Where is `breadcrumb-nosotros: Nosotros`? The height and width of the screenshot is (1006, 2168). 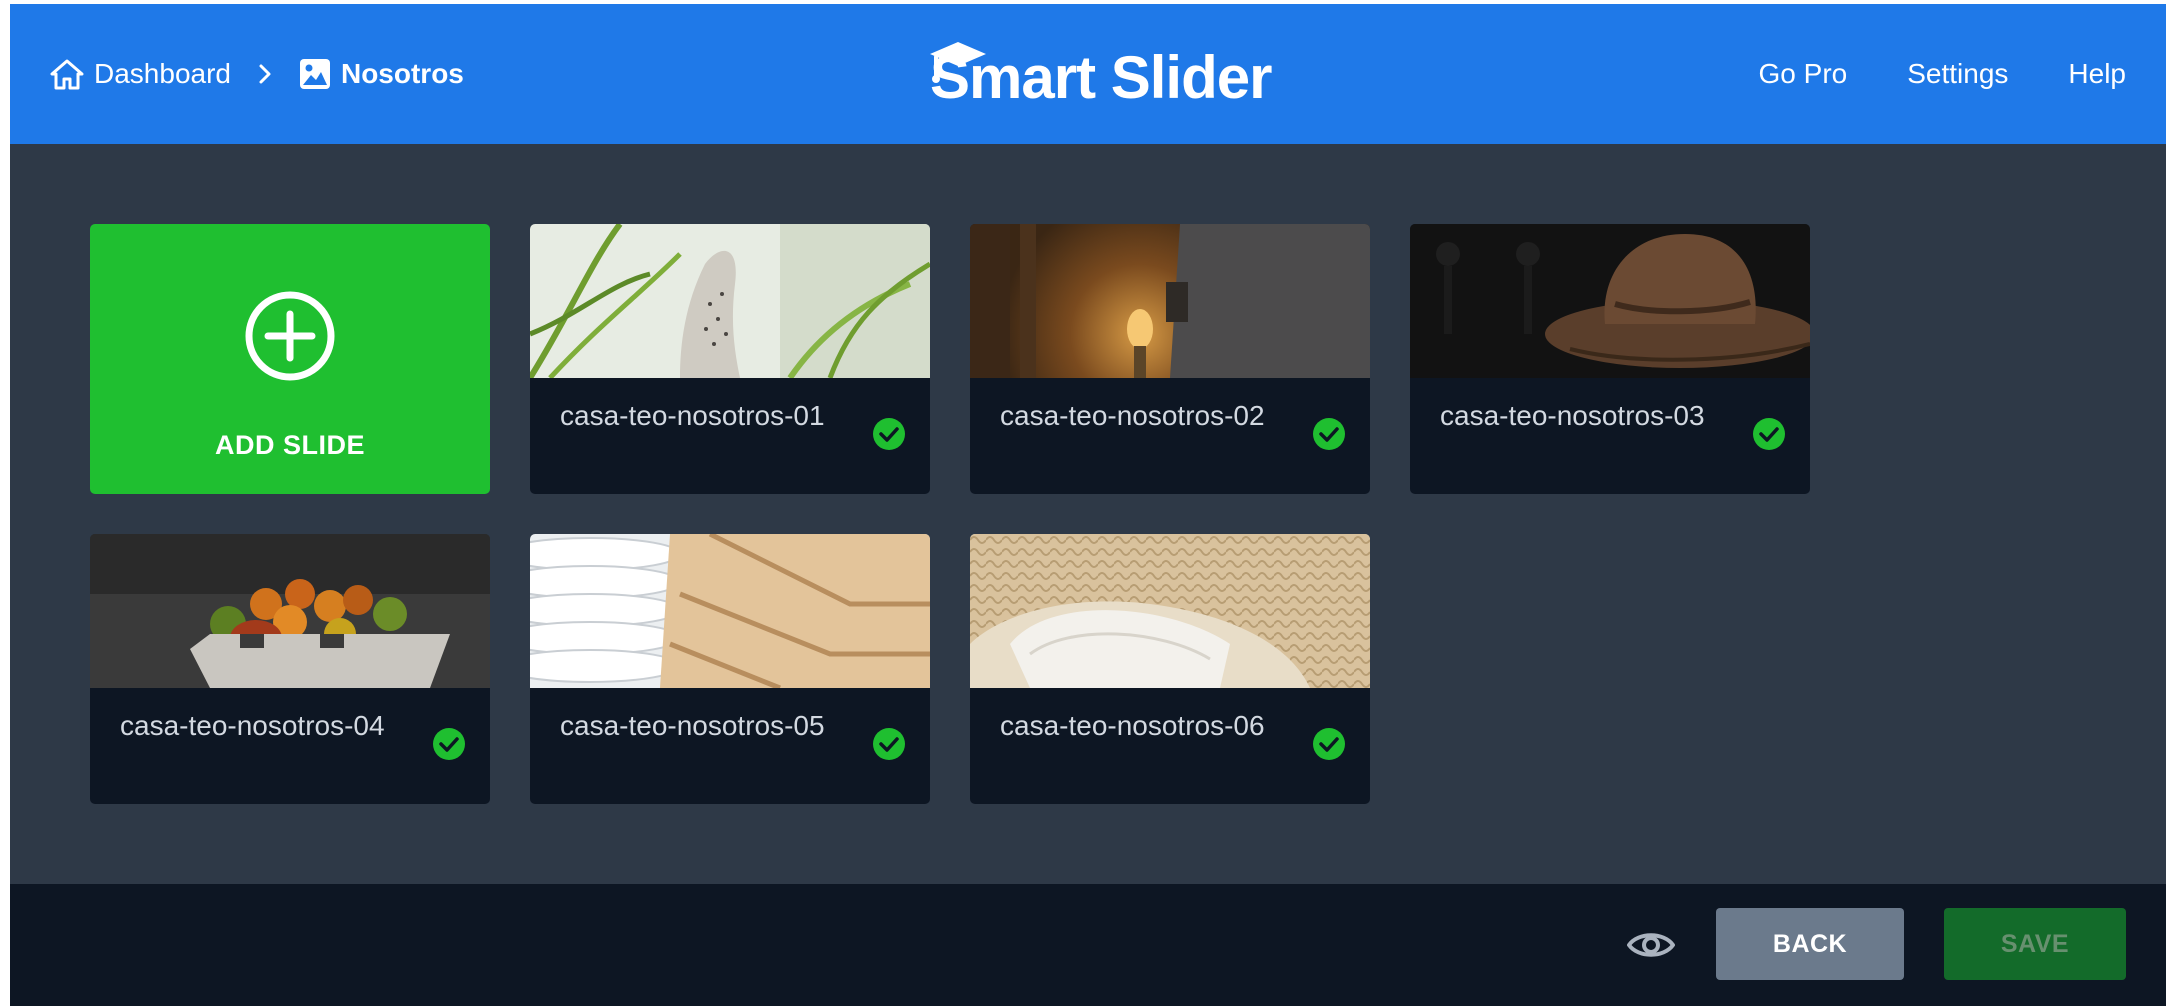
breadcrumb-nosotros: Nosotros is located at coordinates (381, 74).